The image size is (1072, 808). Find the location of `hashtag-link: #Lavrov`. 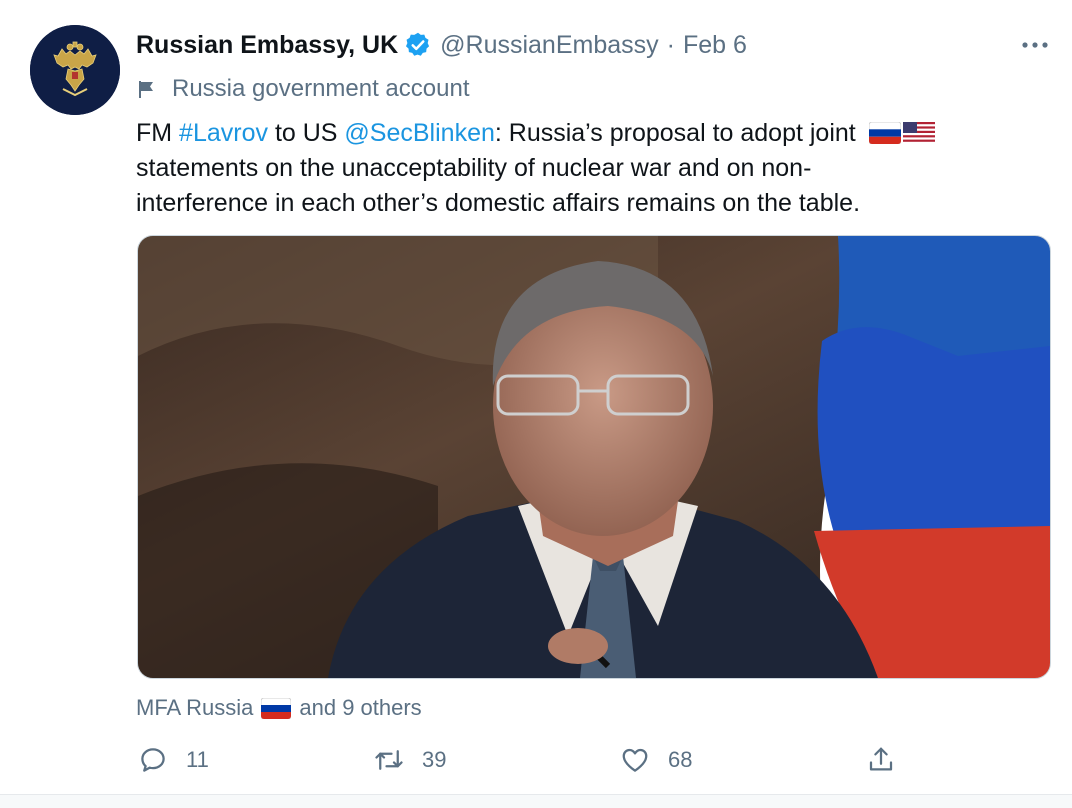

hashtag-link: #Lavrov is located at coordinates (223, 133).